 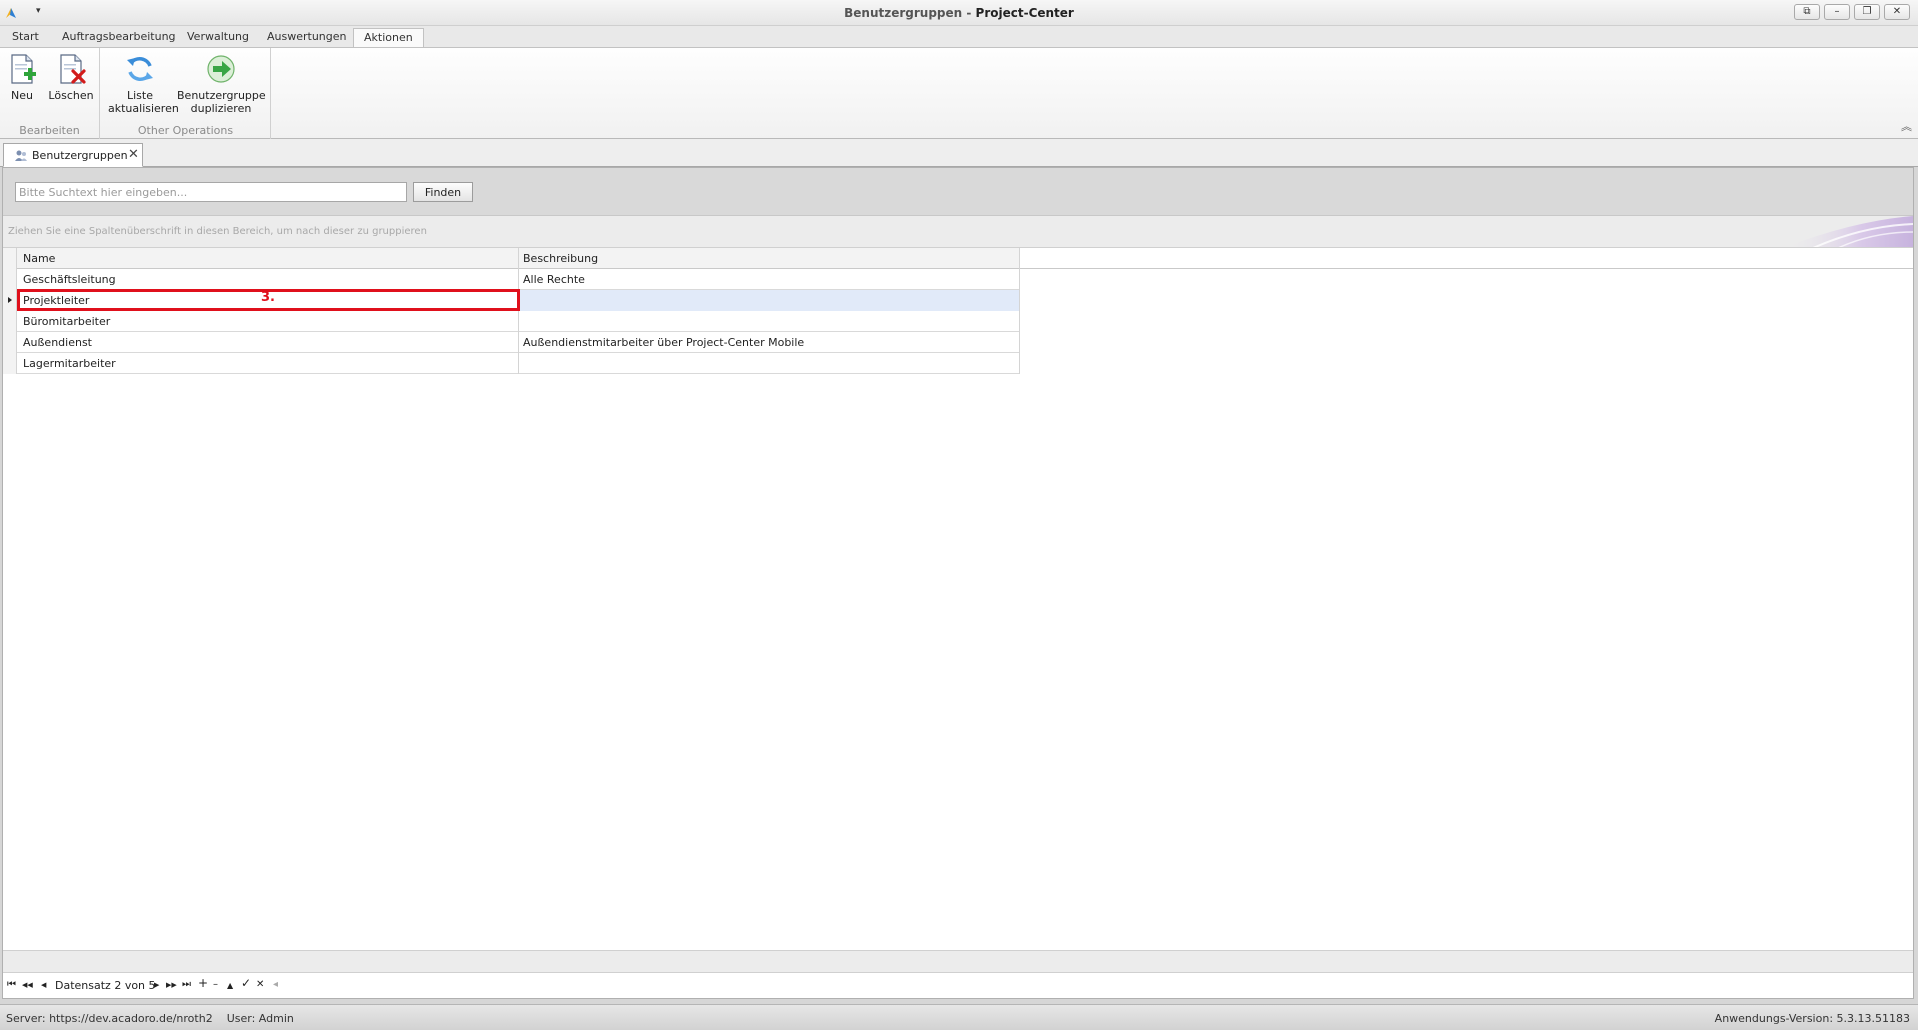 I want to click on close-tab-icon: ✕, so click(x=133, y=154).